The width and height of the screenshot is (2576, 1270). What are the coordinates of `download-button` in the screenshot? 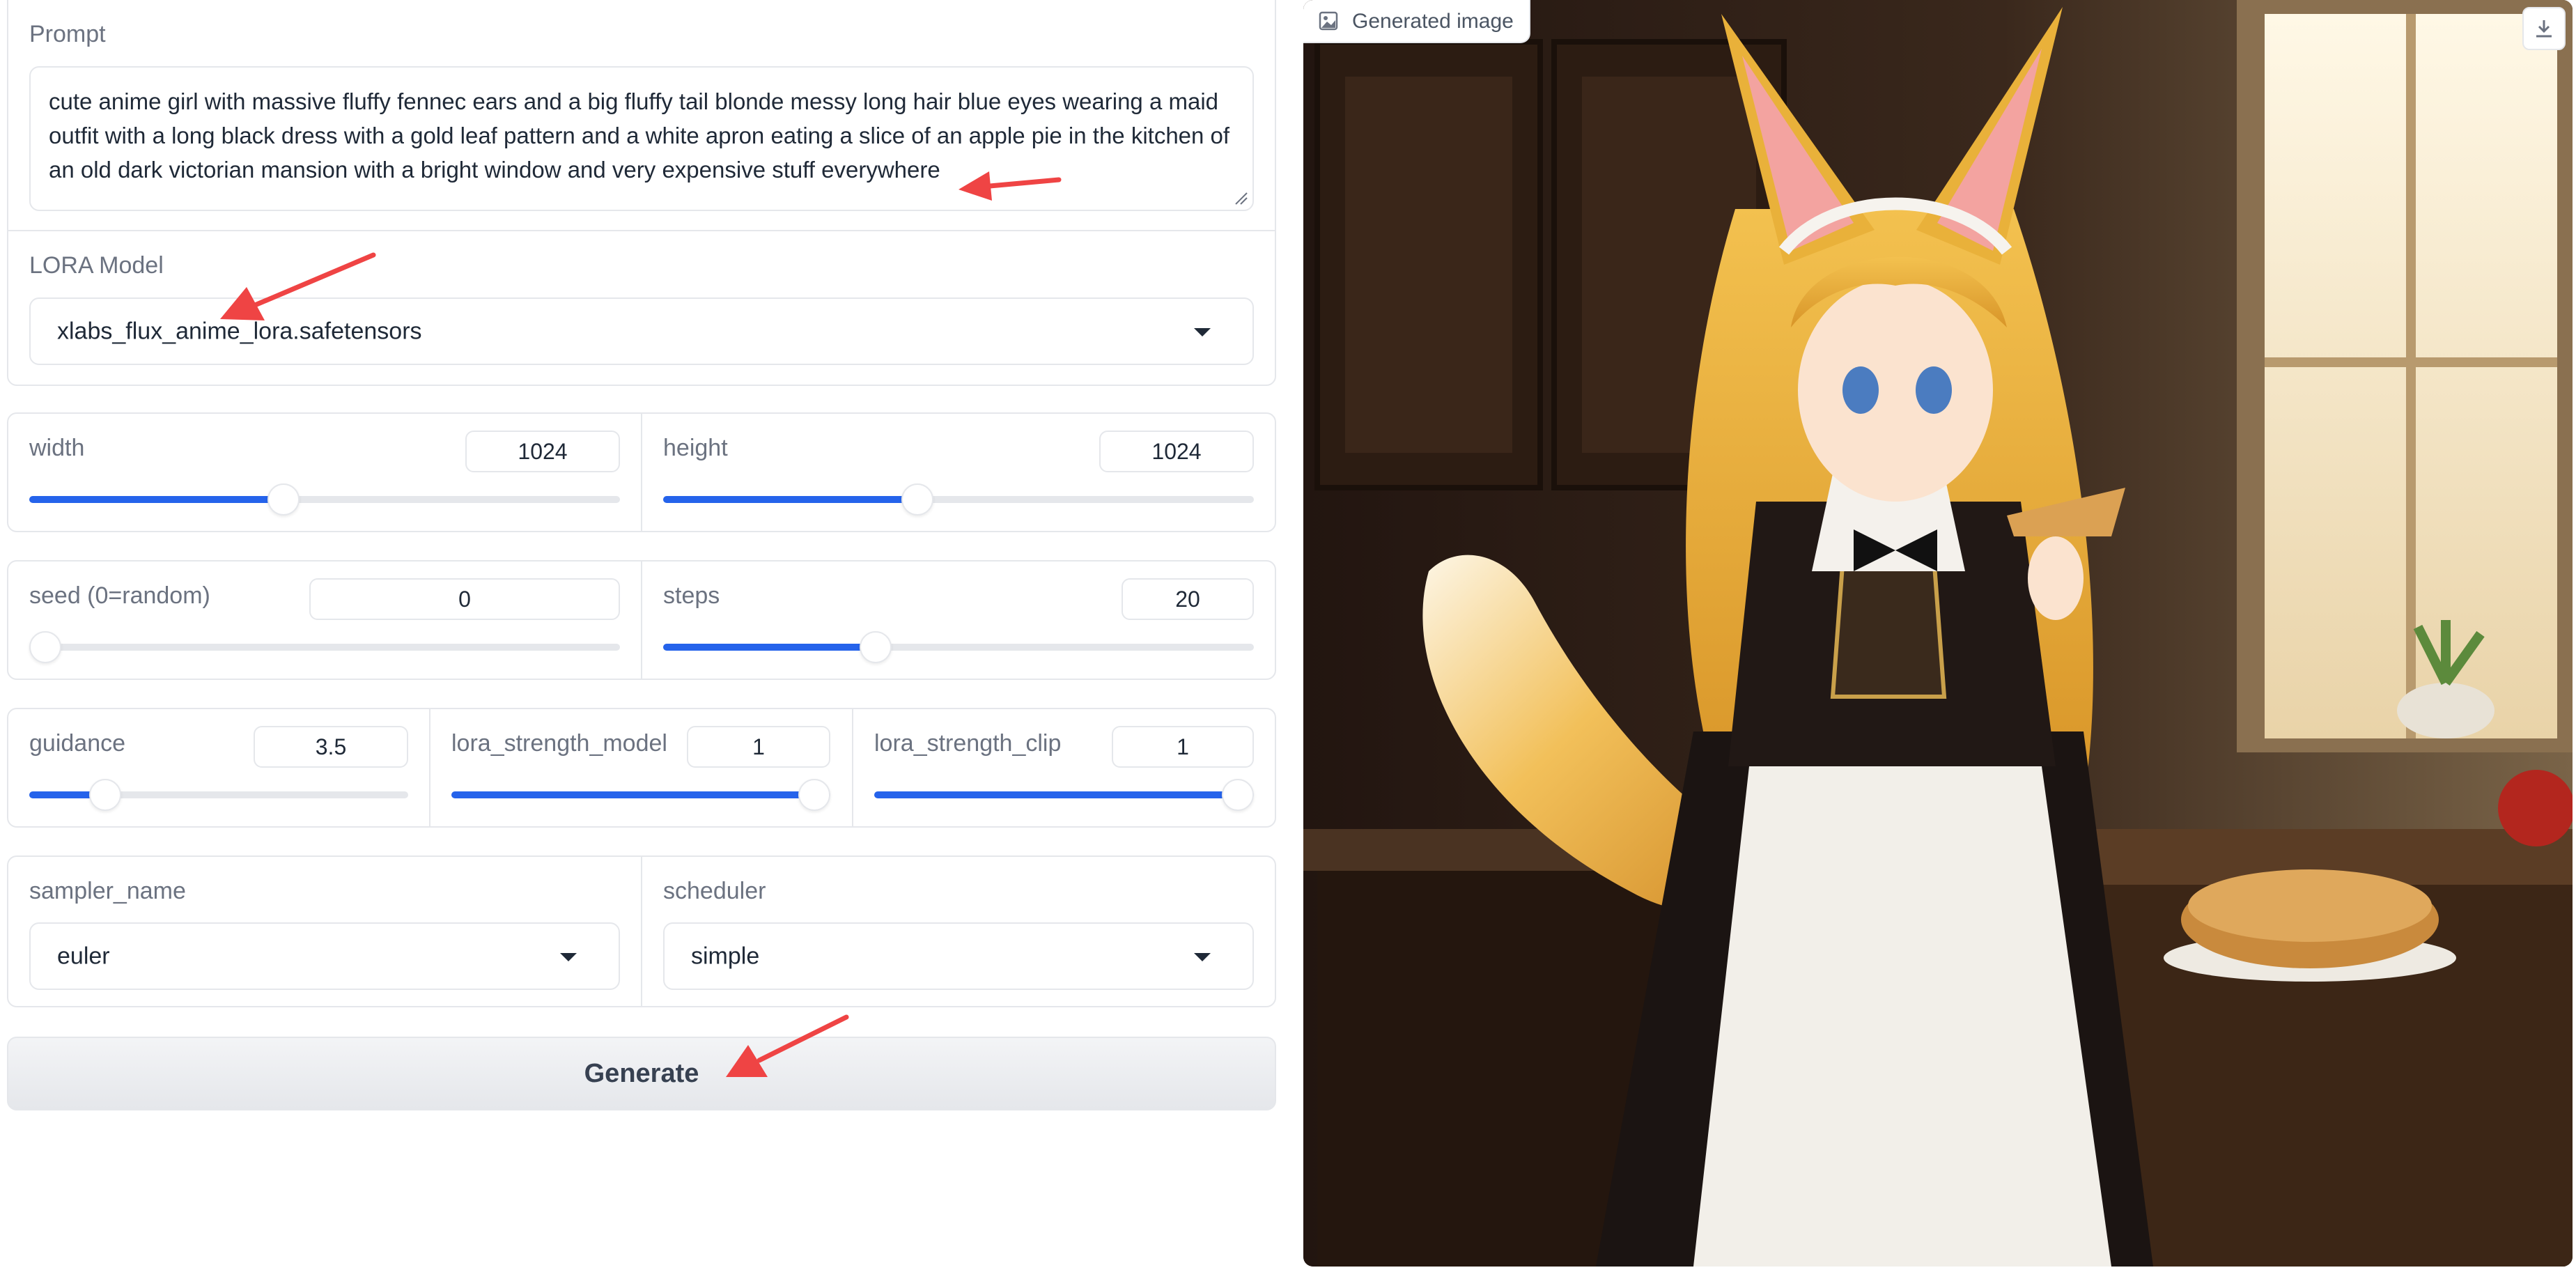 It's located at (2544, 29).